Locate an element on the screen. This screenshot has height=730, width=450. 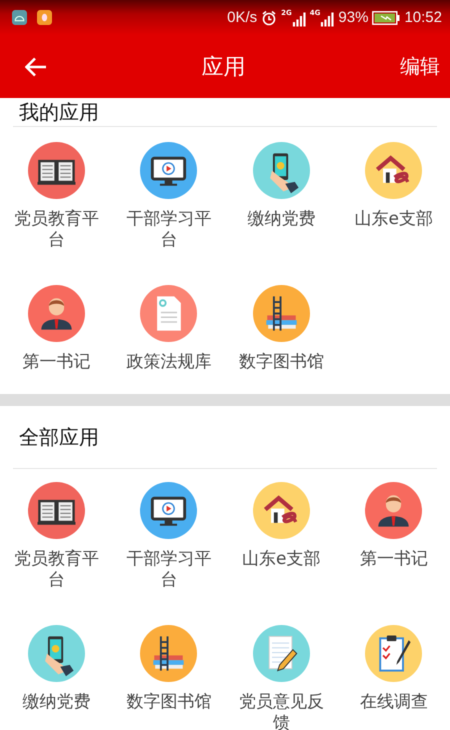
edit-button: 编辑 is located at coordinates (420, 66).